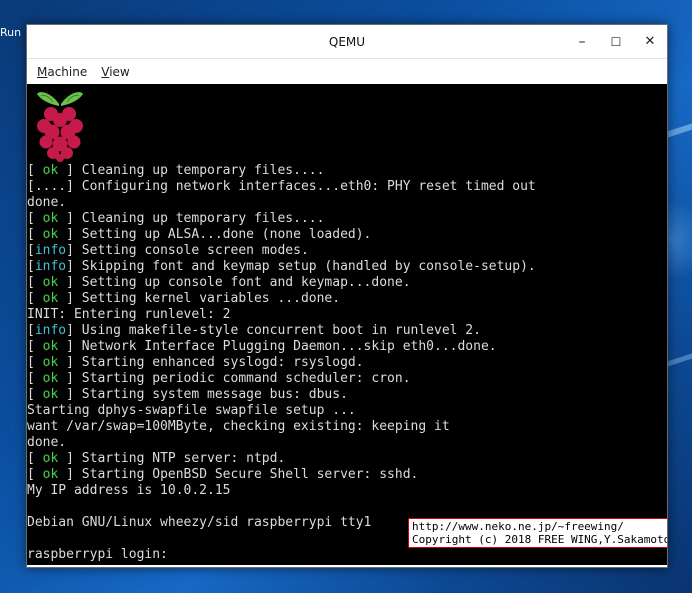 Image resolution: width=692 pixels, height=593 pixels. I want to click on console-line-text: Setting up ALSA...done (none loaded)., so click(226, 234).